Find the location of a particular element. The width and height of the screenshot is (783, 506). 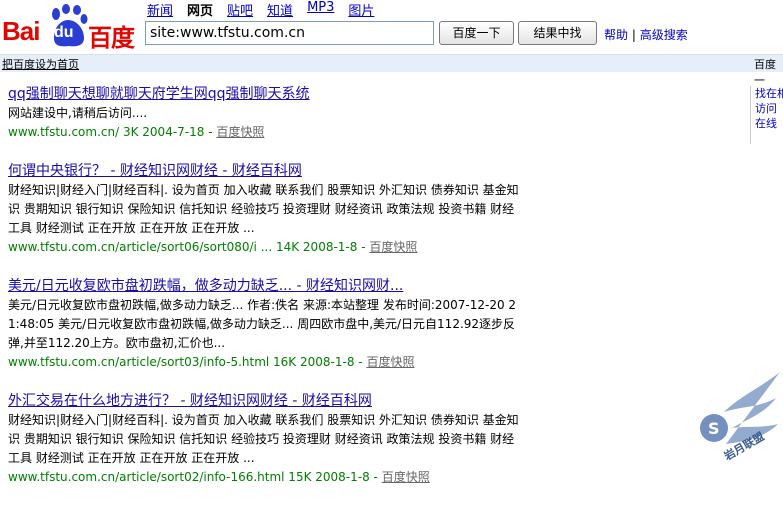

search-input is located at coordinates (289, 33).